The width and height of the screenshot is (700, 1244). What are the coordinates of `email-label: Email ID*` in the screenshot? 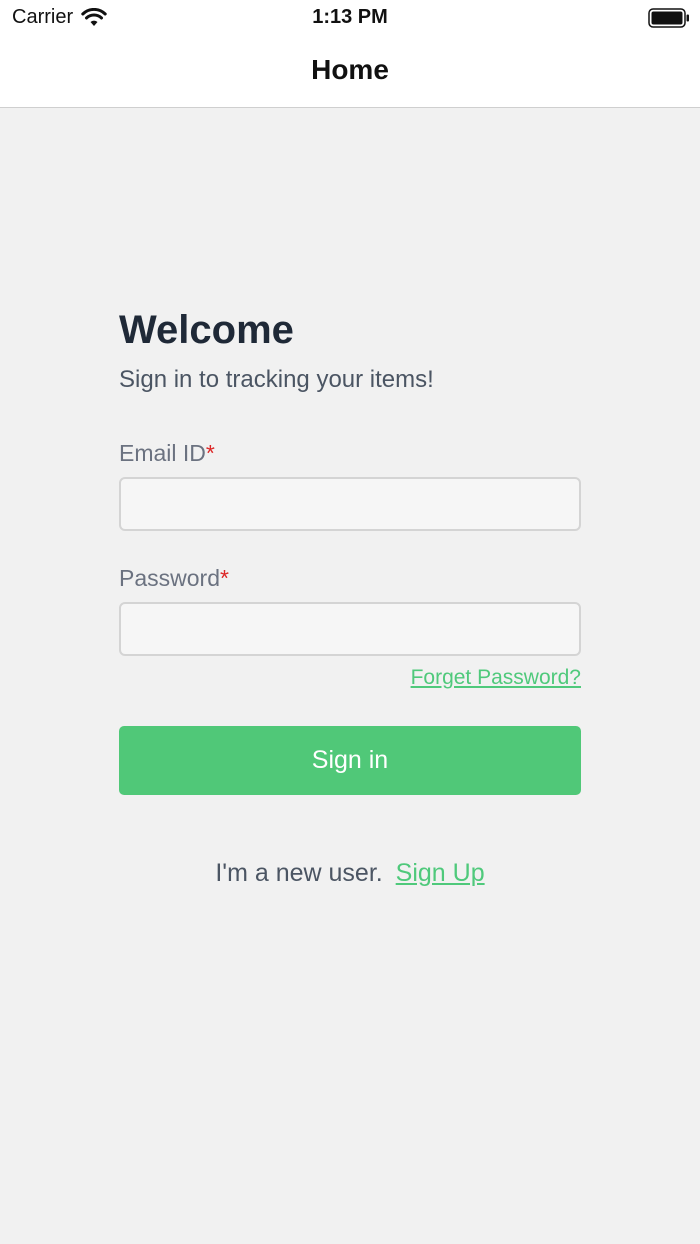 It's located at (350, 453).